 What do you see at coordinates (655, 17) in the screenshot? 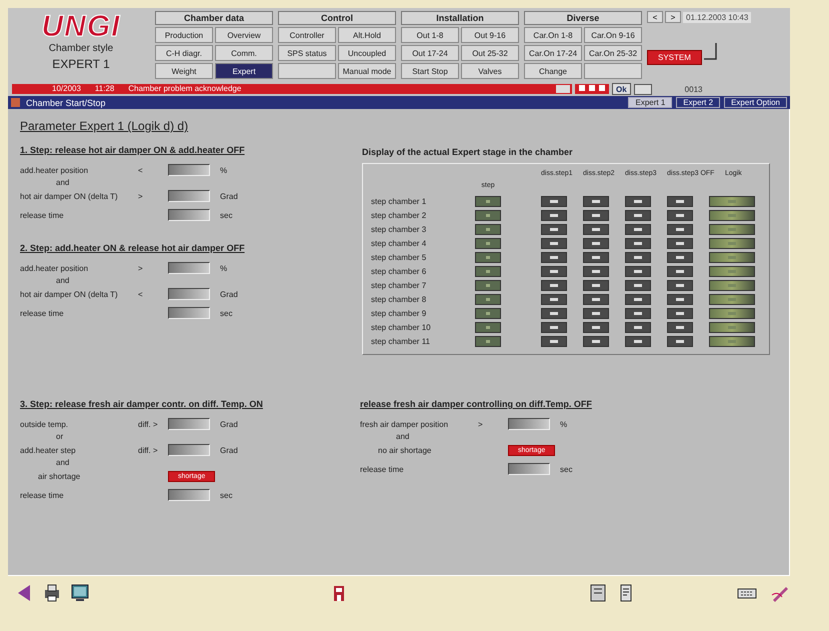
I see `nav-key: <` at bounding box center [655, 17].